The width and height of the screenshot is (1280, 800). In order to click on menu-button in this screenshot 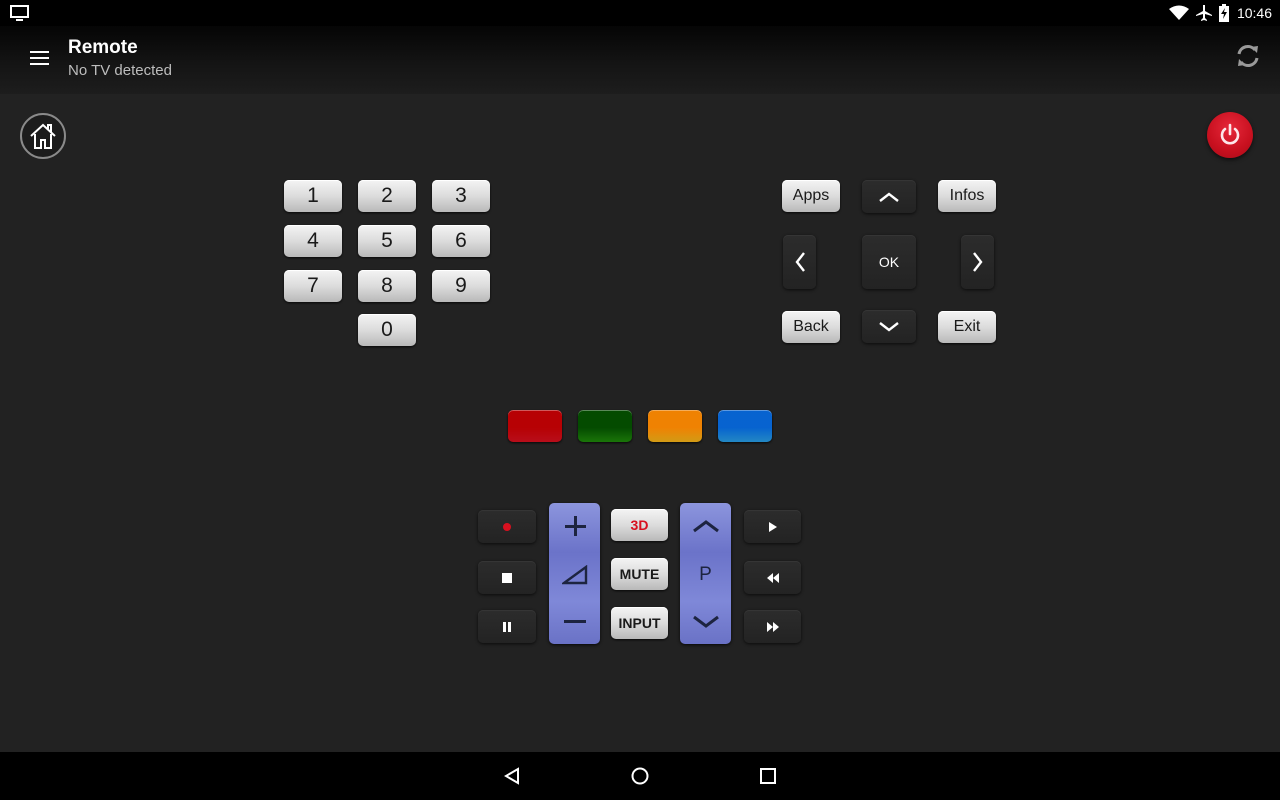, I will do `click(40, 58)`.